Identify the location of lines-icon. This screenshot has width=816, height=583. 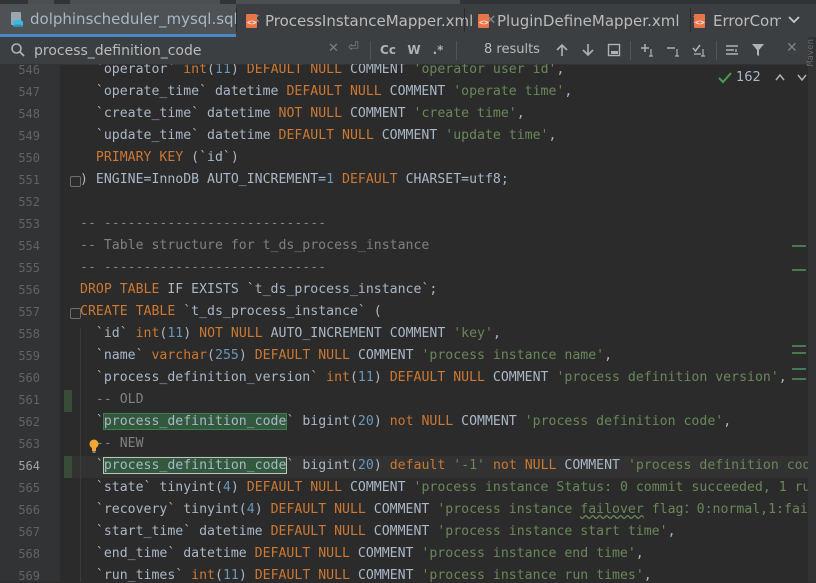
(732, 50).